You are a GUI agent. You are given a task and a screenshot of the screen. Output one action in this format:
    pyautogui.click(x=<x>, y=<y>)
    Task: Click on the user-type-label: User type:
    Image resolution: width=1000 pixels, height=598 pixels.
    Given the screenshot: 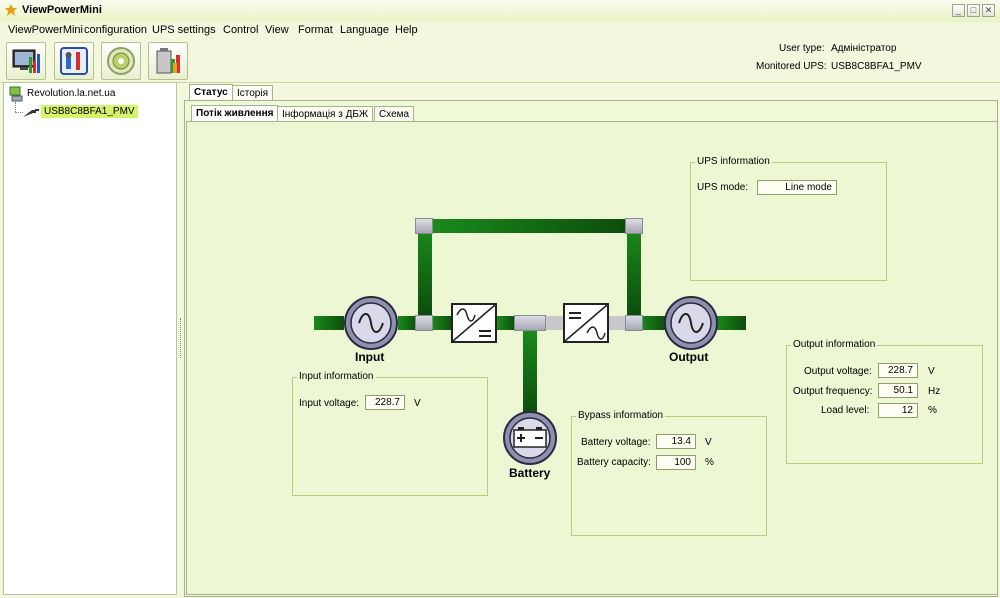 What is the action you would take?
    pyautogui.click(x=802, y=48)
    